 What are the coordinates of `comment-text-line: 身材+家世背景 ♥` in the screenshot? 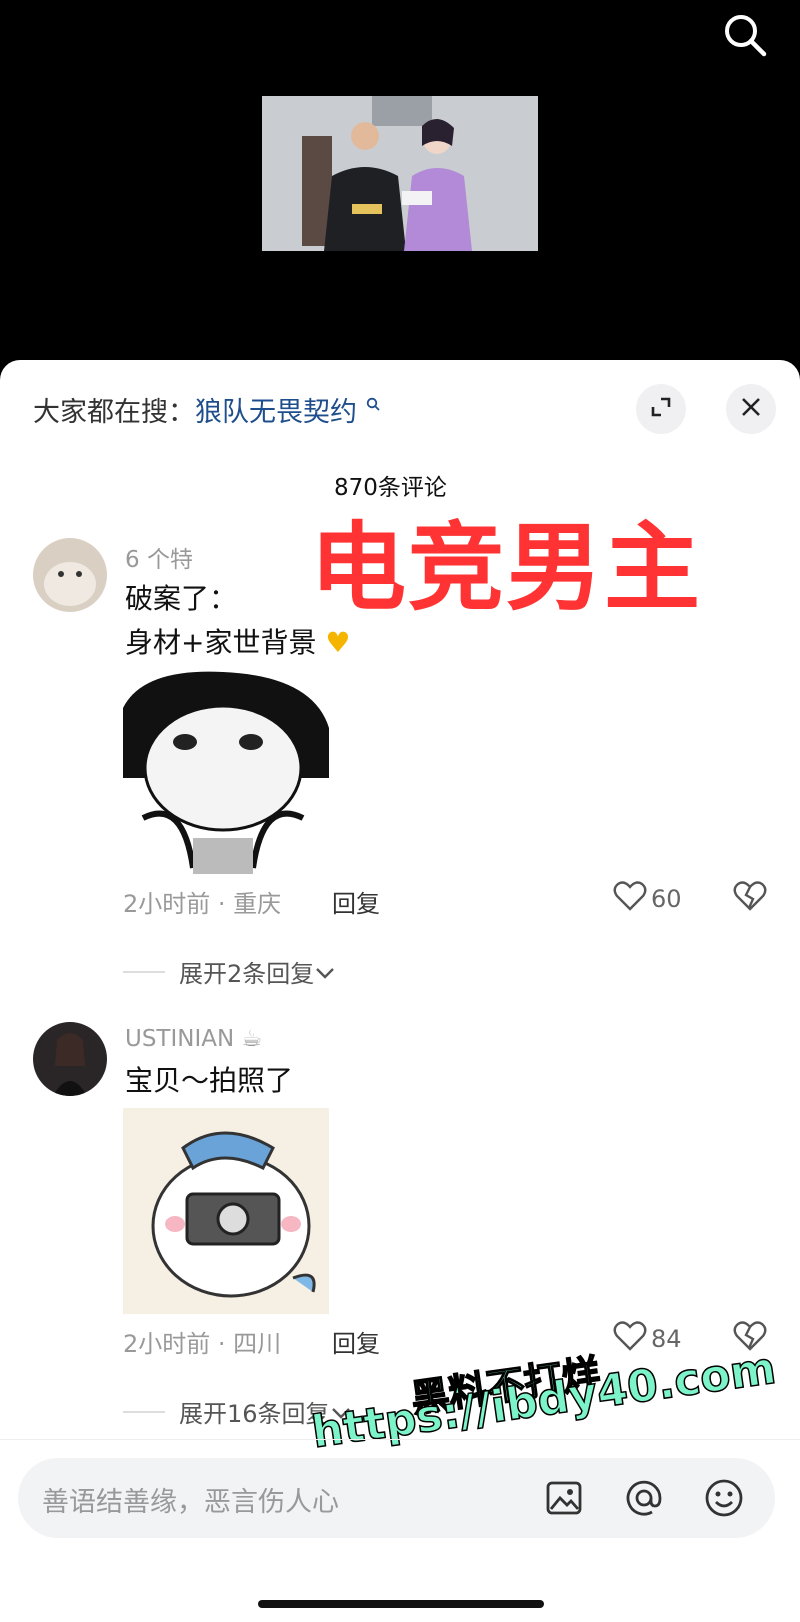 It's located at (237, 643).